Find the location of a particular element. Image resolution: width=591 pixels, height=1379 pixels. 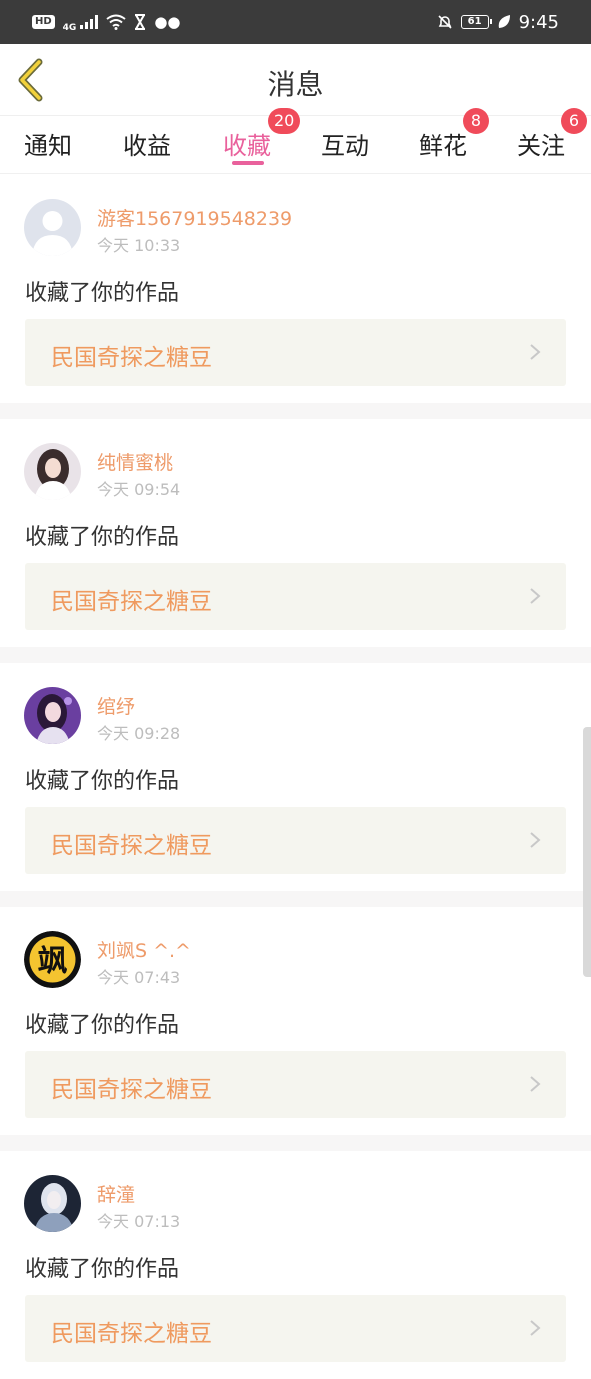

timestamp: 今天 10:33 is located at coordinates (139, 245).